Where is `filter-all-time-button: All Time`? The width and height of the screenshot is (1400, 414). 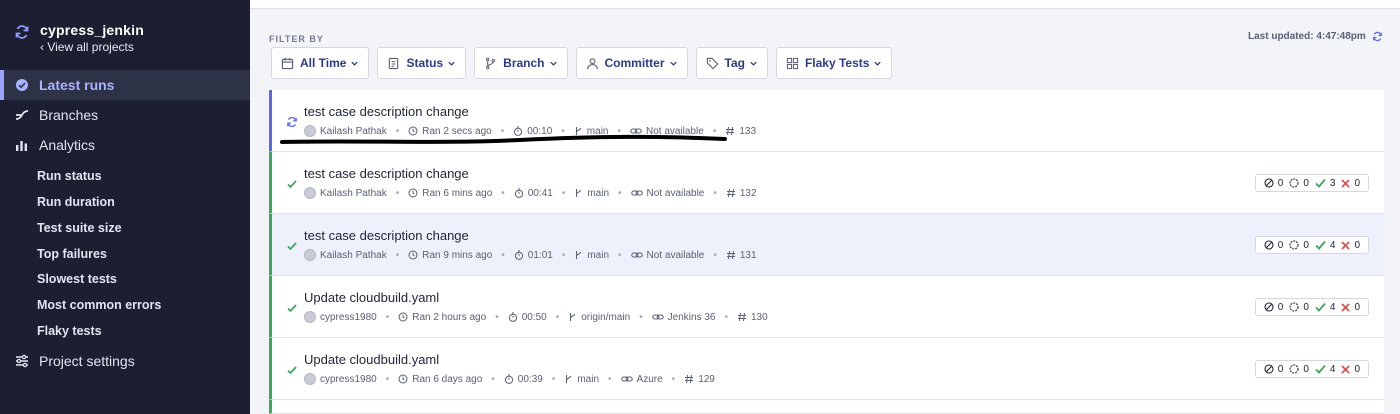 filter-all-time-button: All Time is located at coordinates (320, 63).